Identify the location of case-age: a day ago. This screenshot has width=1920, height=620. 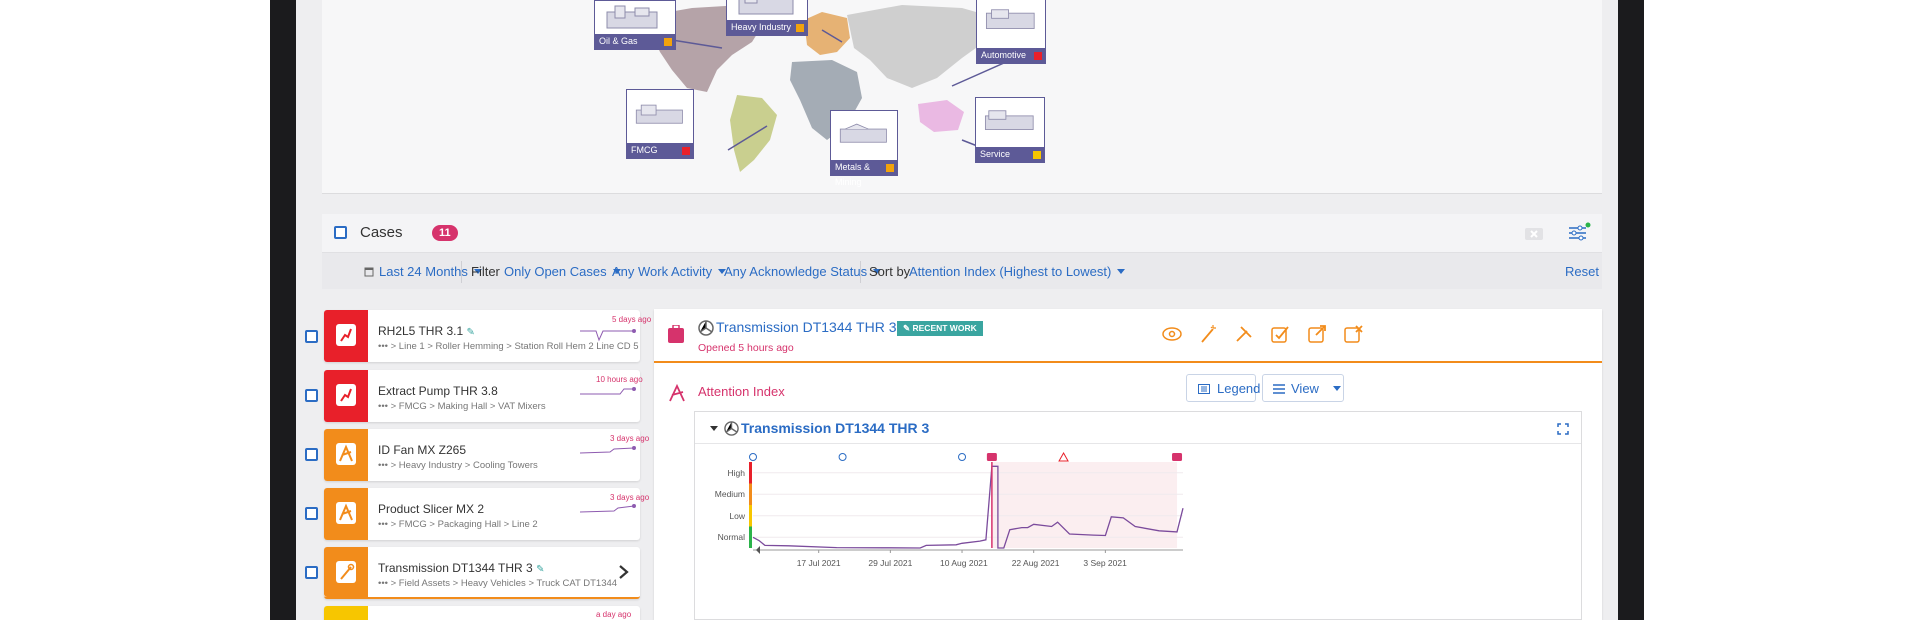
(614, 614).